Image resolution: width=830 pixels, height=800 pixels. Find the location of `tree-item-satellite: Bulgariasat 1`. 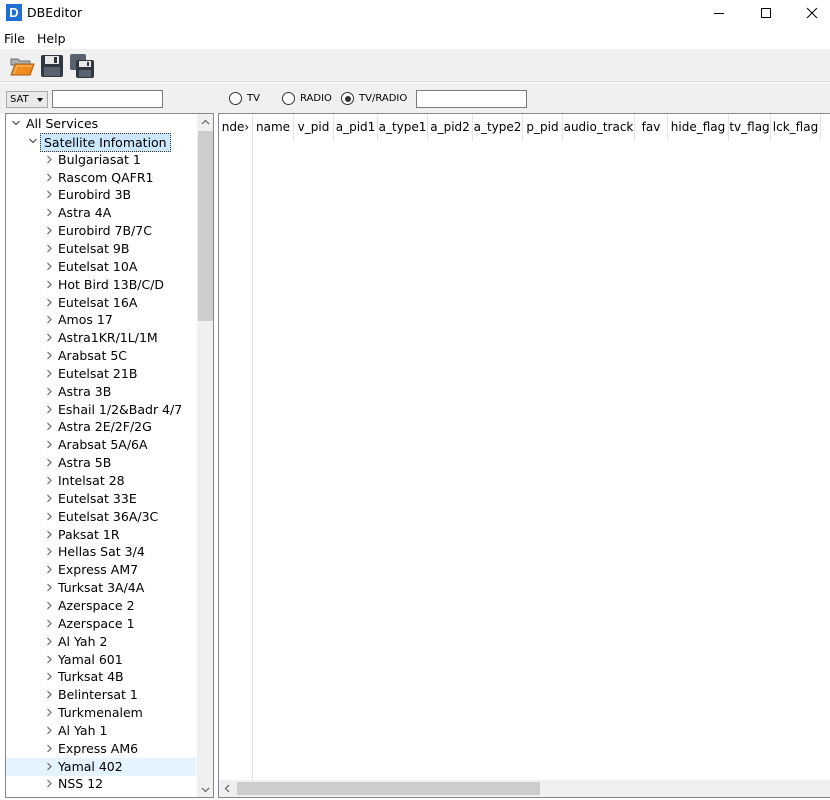

tree-item-satellite: Bulgariasat 1 is located at coordinates (101, 160).